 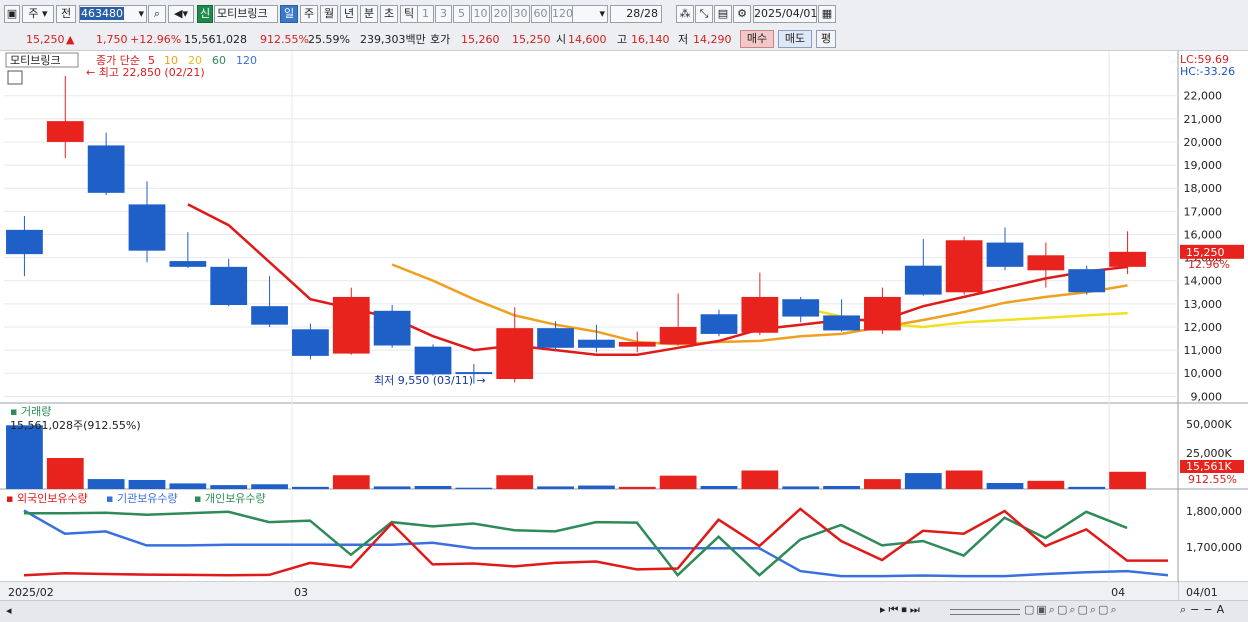 I want to click on tab-2: 월, so click(x=329, y=14).